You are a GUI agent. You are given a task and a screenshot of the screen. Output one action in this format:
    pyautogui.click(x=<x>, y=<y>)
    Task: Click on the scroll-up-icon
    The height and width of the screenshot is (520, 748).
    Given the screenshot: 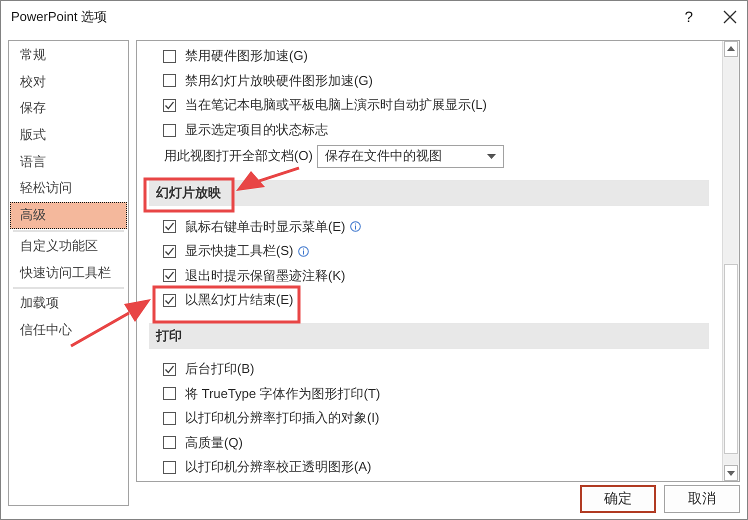 What is the action you would take?
    pyautogui.click(x=731, y=49)
    